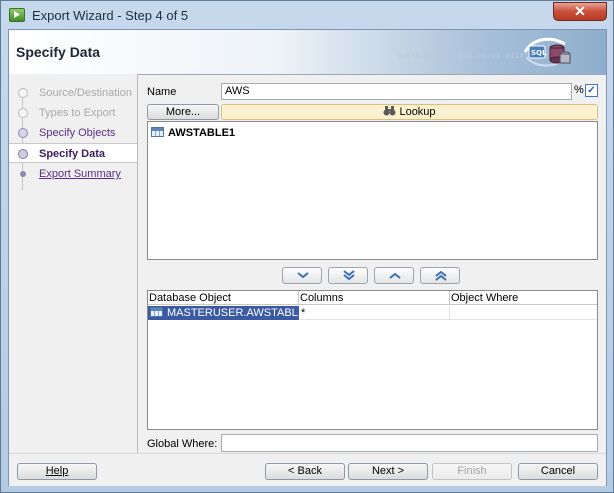 The width and height of the screenshot is (614, 493). Describe the element at coordinates (523, 298) in the screenshot. I see `column-header-object-where: Object Where` at that location.